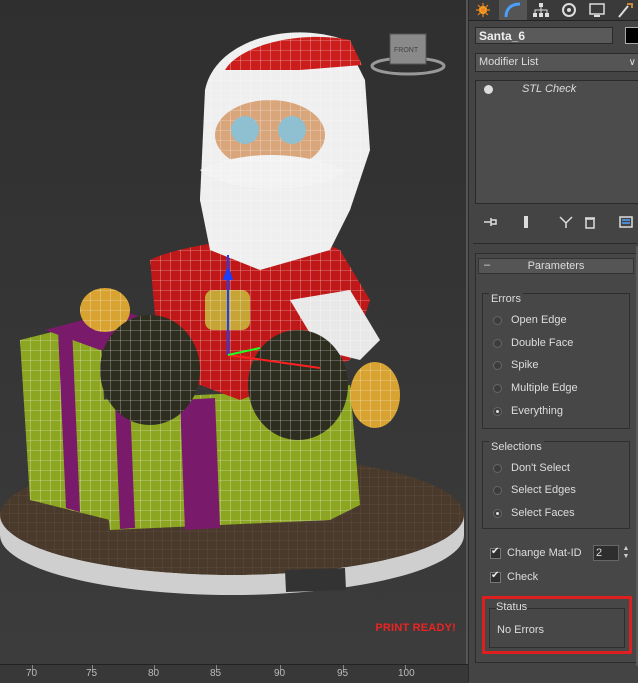  I want to click on motion-icon, so click(569, 10).